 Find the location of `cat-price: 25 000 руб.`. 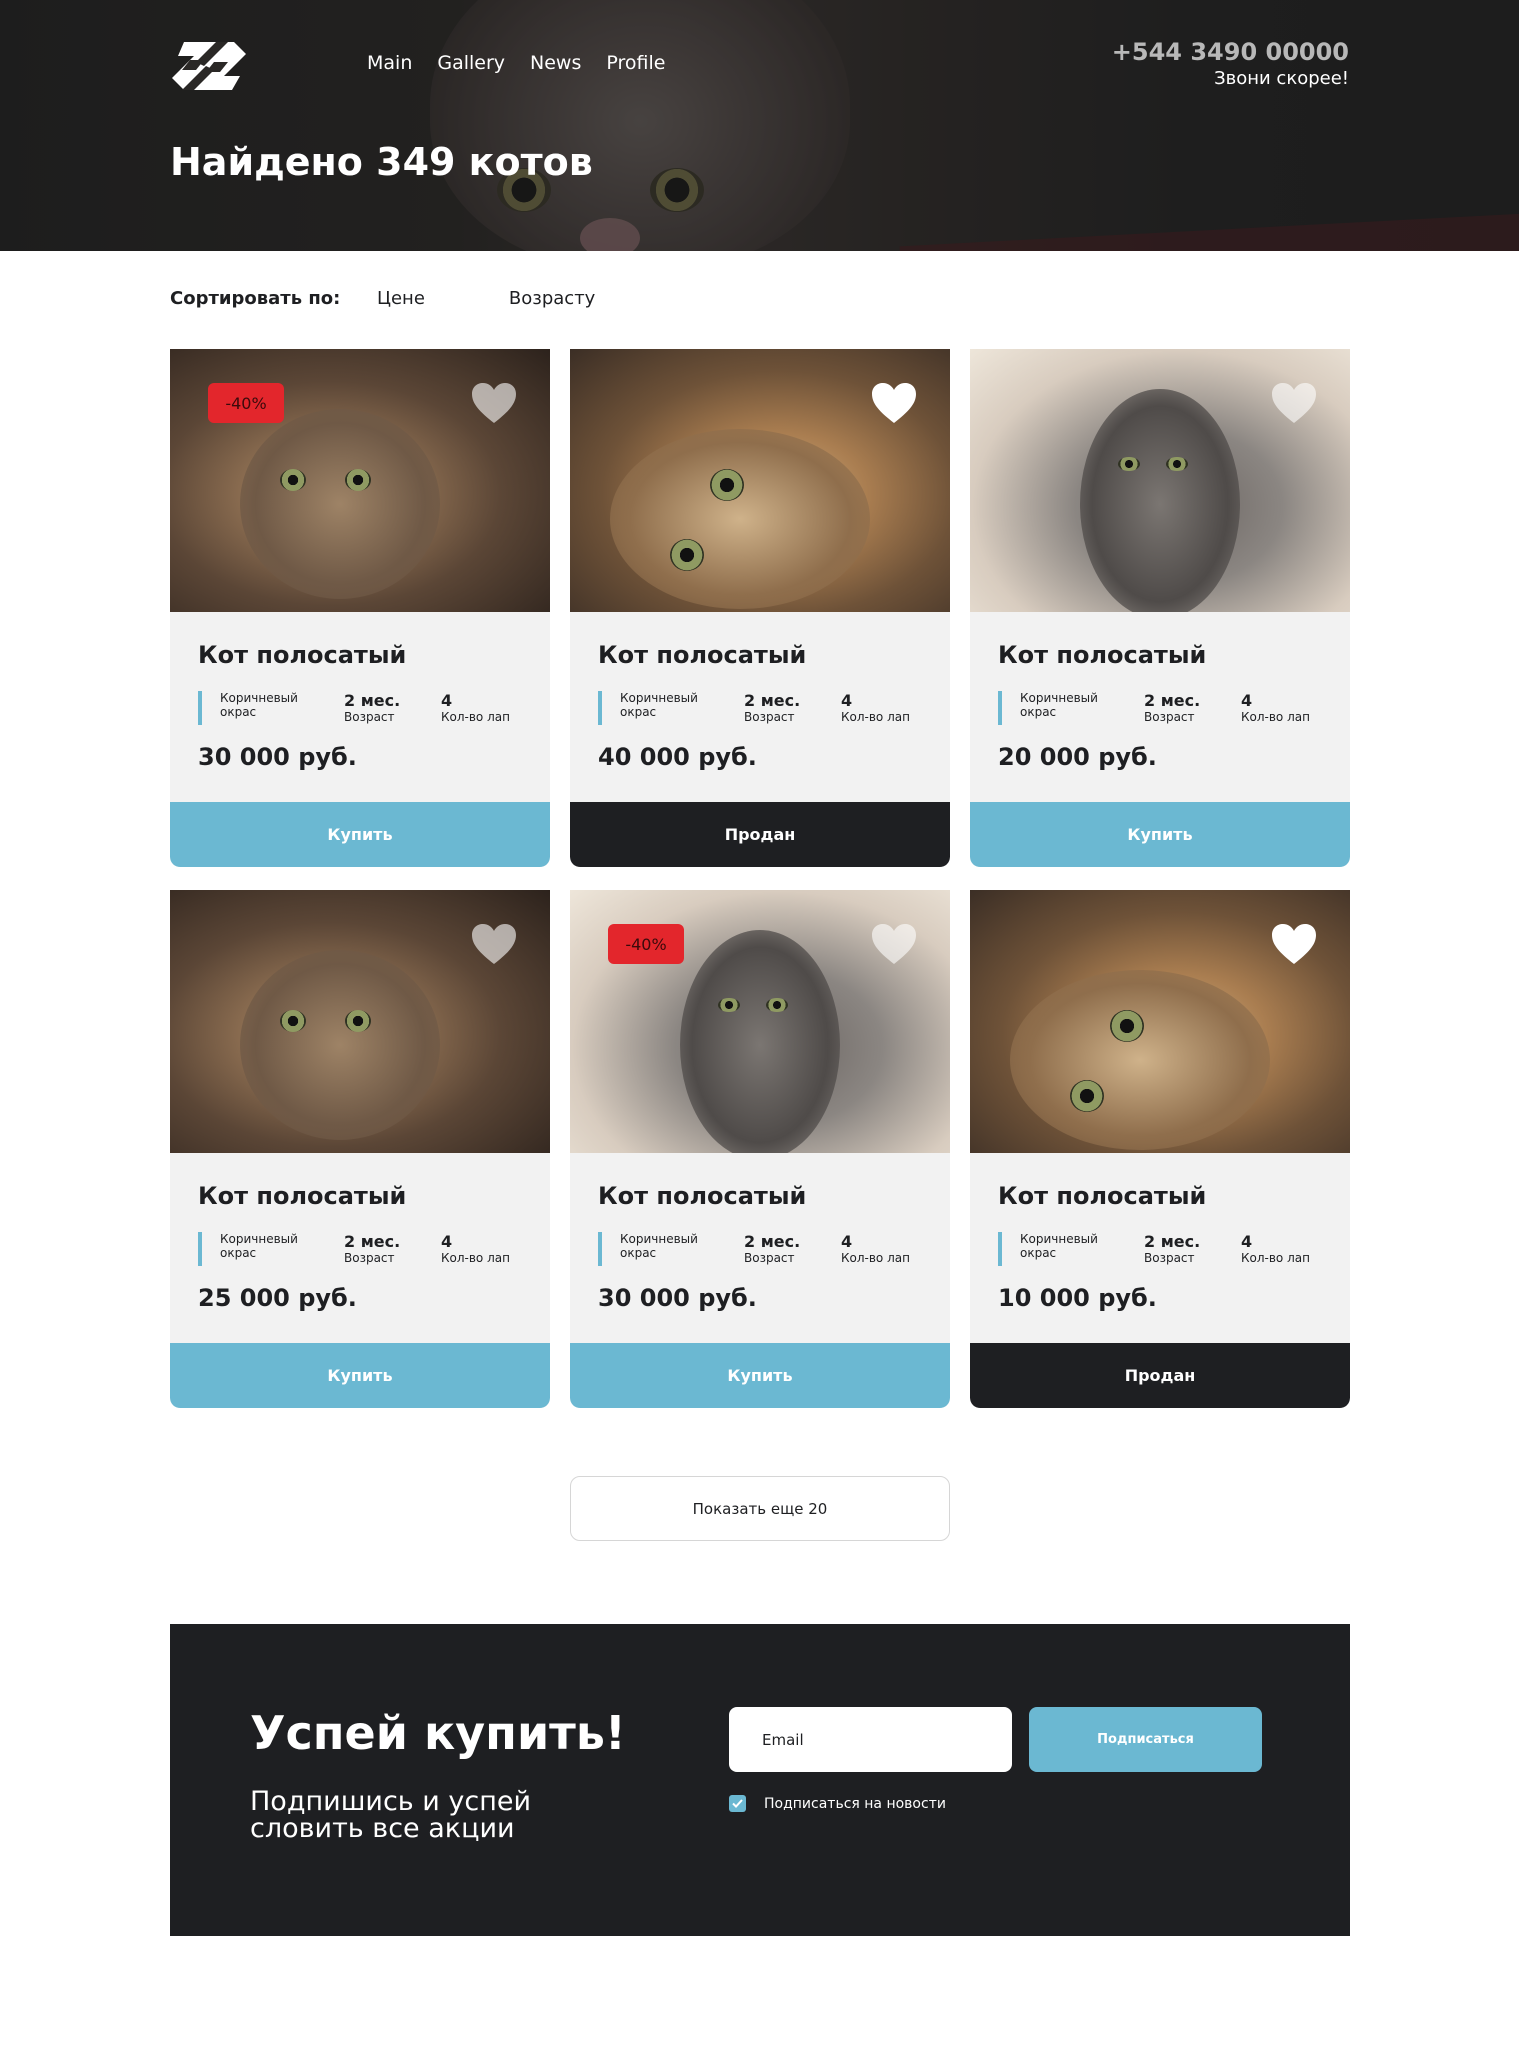

cat-price: 25 000 руб. is located at coordinates (277, 1298).